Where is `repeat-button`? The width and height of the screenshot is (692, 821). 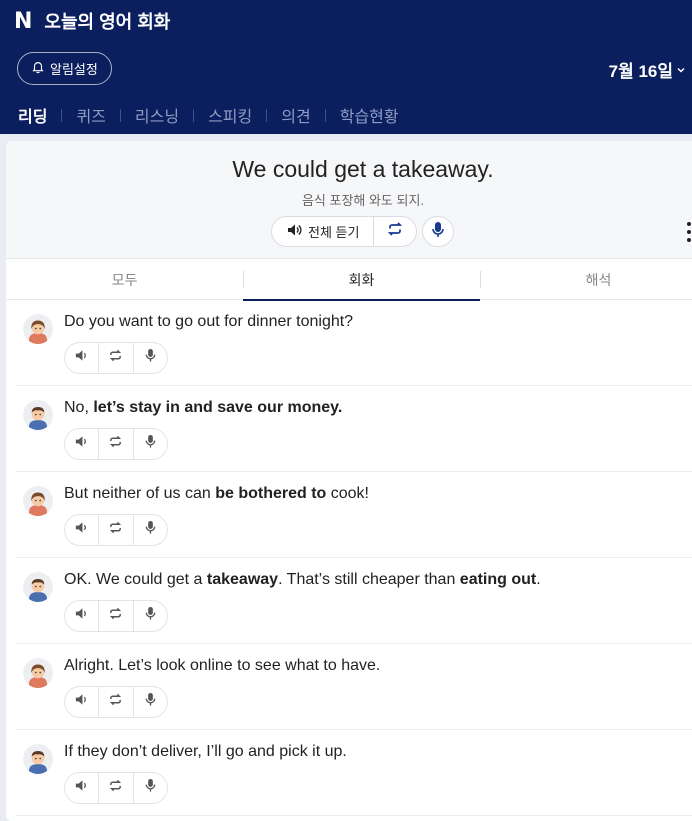 repeat-button is located at coordinates (395, 231).